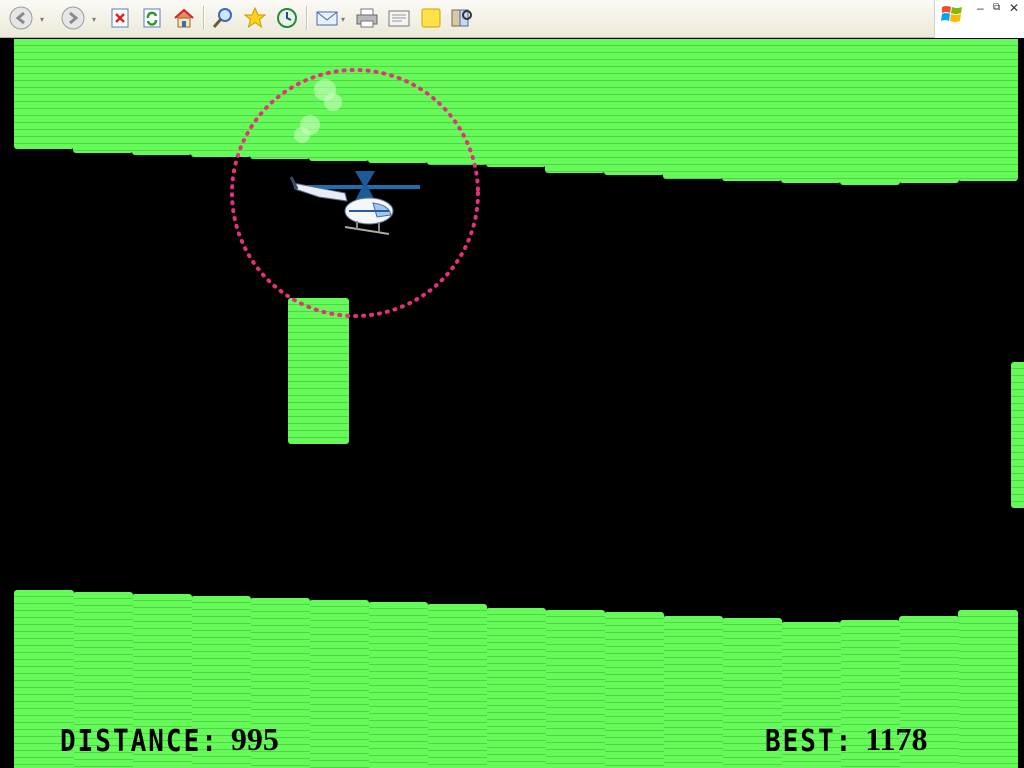  Describe the element at coordinates (354, 203) in the screenshot. I see `helicopter` at that location.